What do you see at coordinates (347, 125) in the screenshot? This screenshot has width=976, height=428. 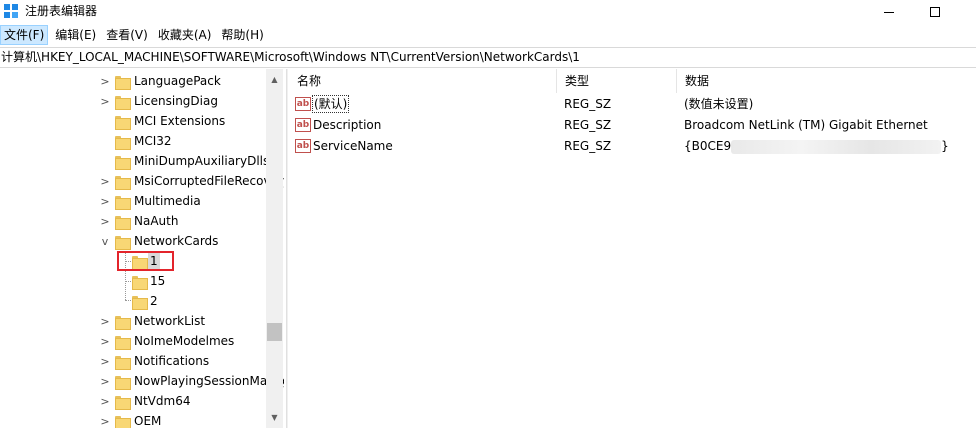 I see `value-name: Description` at bounding box center [347, 125].